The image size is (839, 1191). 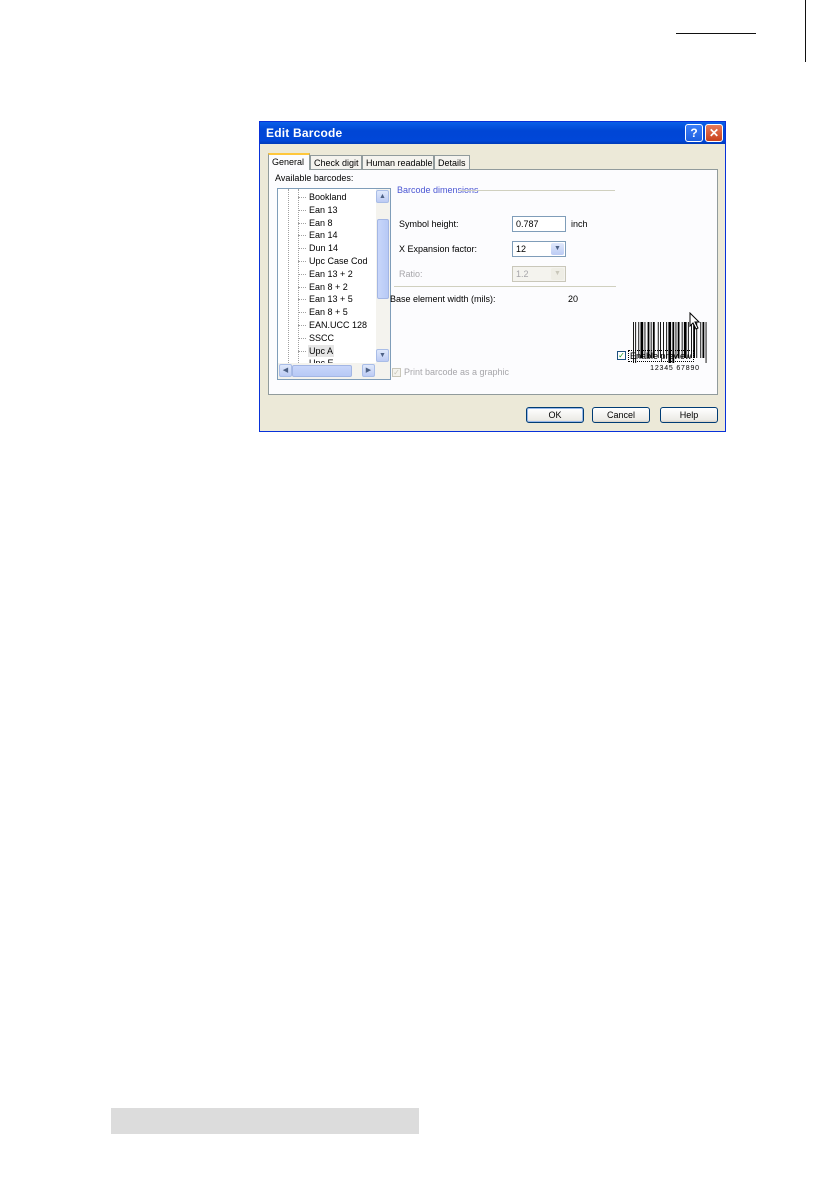 I want to click on base-element-width-value: 20, so click(x=573, y=299).